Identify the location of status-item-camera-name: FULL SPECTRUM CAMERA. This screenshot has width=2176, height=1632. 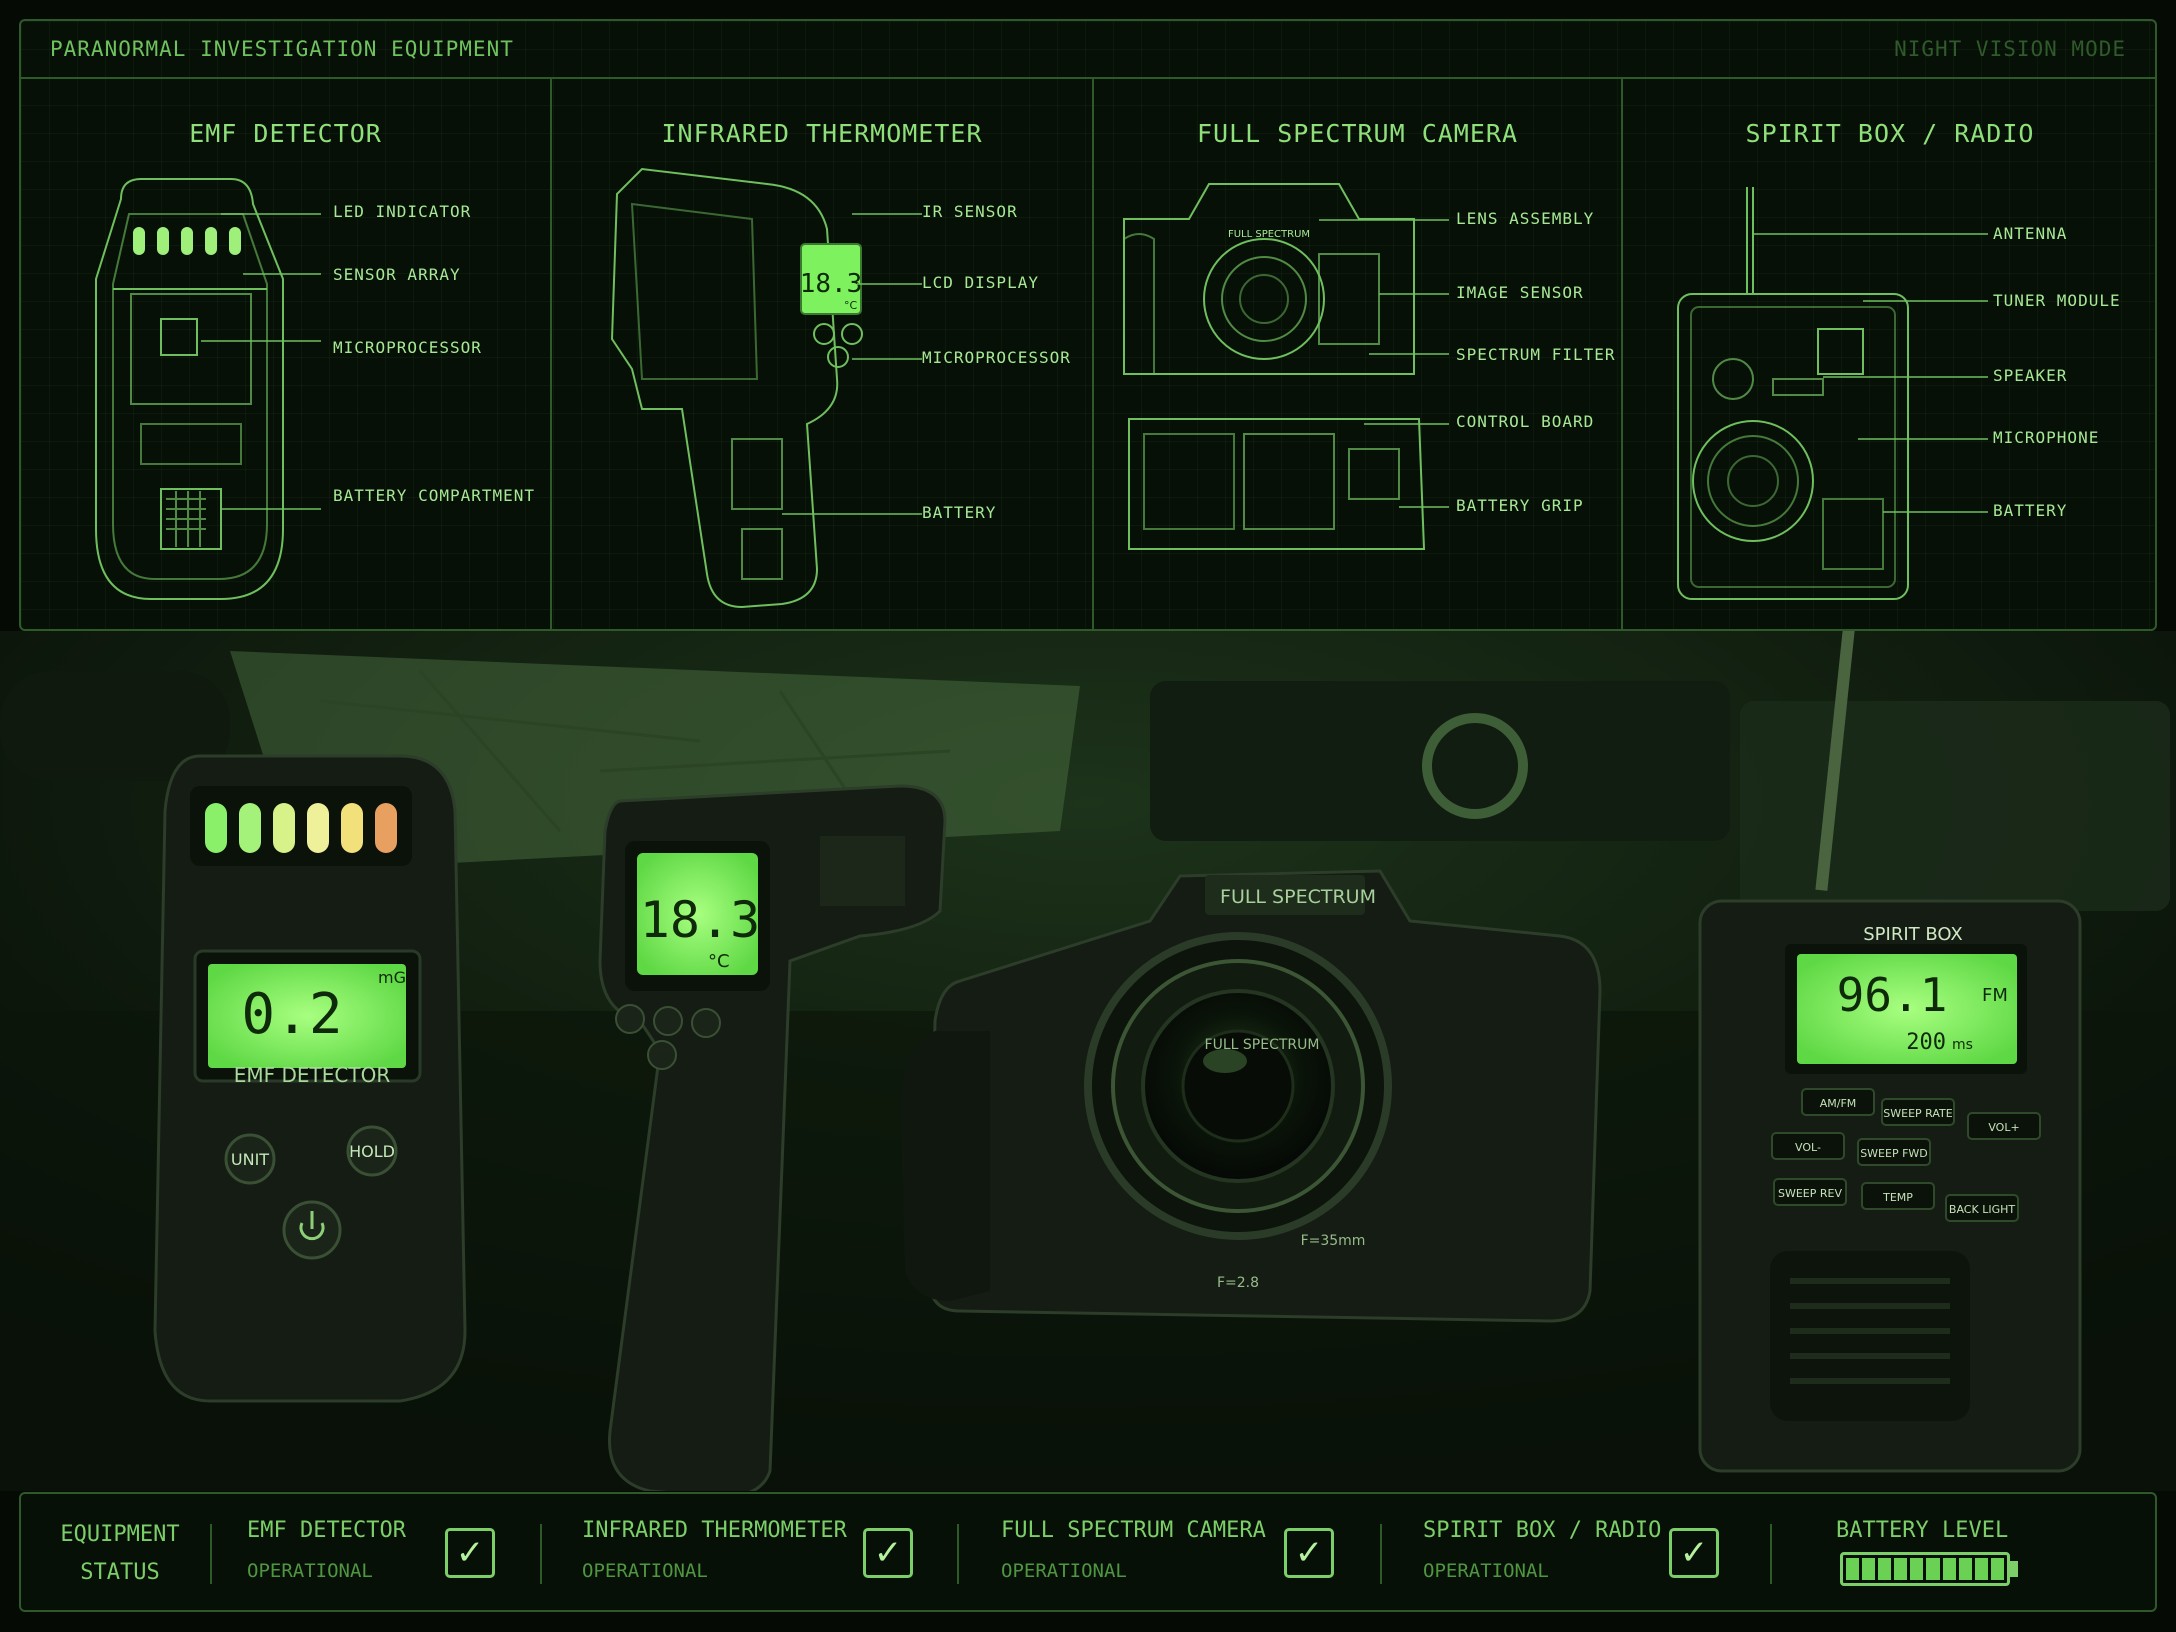
(1133, 1530).